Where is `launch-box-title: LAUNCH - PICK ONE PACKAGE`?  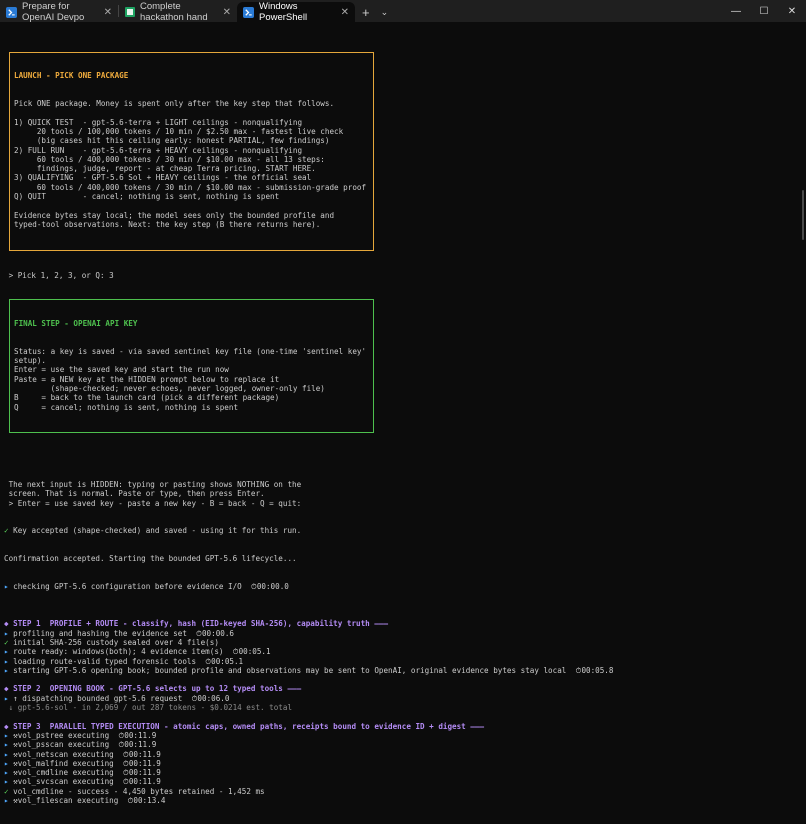 launch-box-title: LAUNCH - PICK ONE PACKAGE is located at coordinates (71, 76).